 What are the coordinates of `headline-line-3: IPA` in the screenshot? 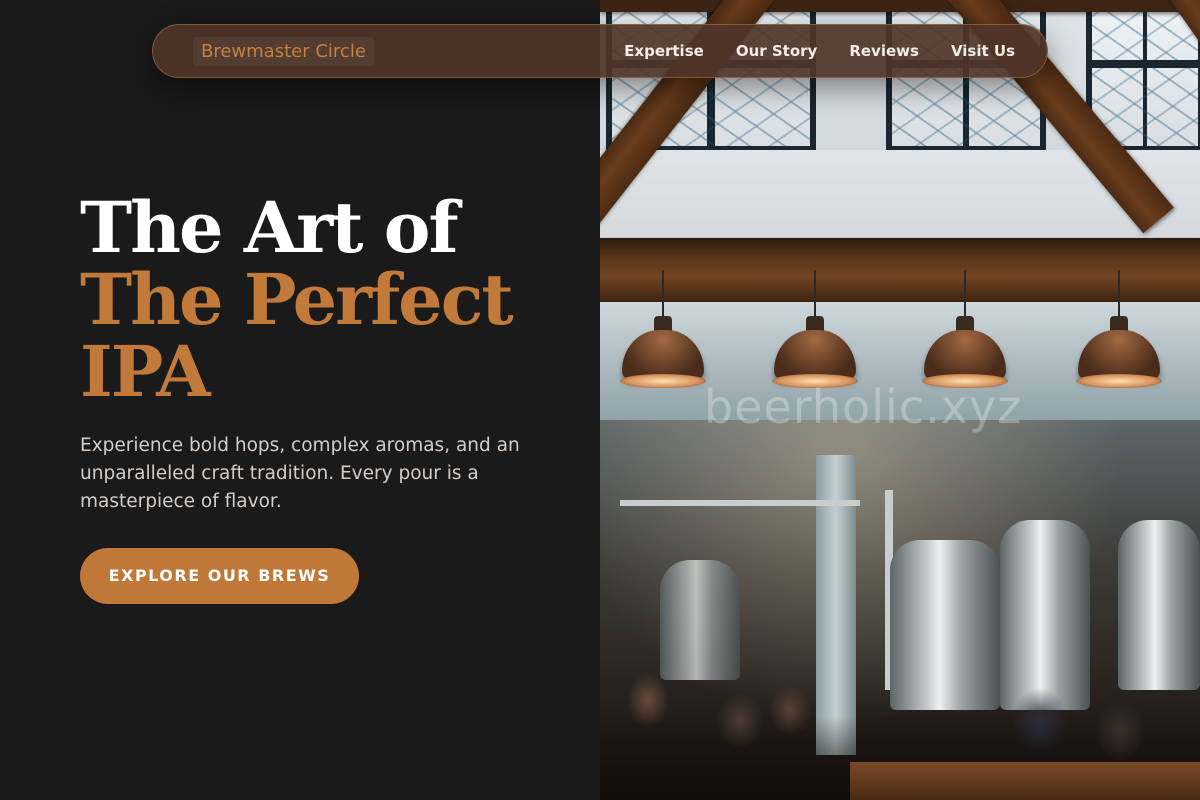 It's located at (145, 371).